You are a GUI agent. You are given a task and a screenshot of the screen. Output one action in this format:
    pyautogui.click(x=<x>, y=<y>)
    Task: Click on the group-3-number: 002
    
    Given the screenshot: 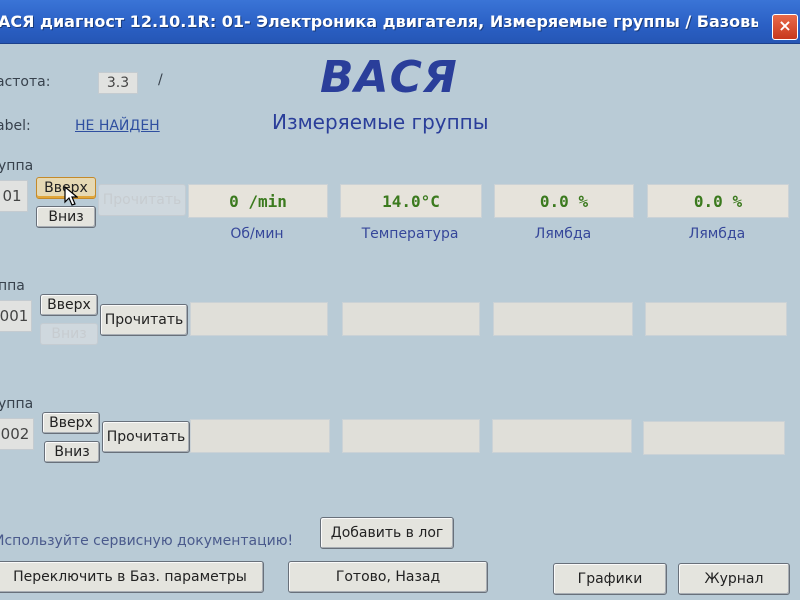 What is the action you would take?
    pyautogui.click(x=17, y=434)
    